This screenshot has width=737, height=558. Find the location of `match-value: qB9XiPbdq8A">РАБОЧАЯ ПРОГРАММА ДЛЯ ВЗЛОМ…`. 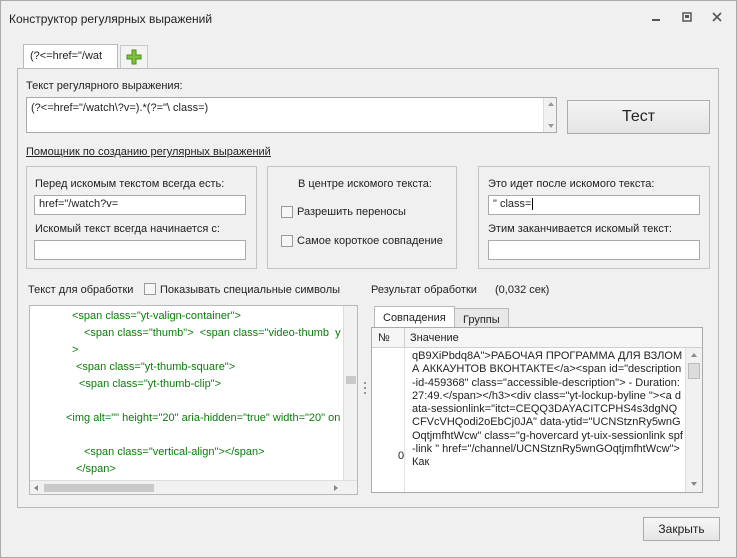

match-value: qB9XiPbdq8A">РАБОЧАЯ ПРОГРАММА ДЛЯ ВЗЛОМ… is located at coordinates (548, 410).